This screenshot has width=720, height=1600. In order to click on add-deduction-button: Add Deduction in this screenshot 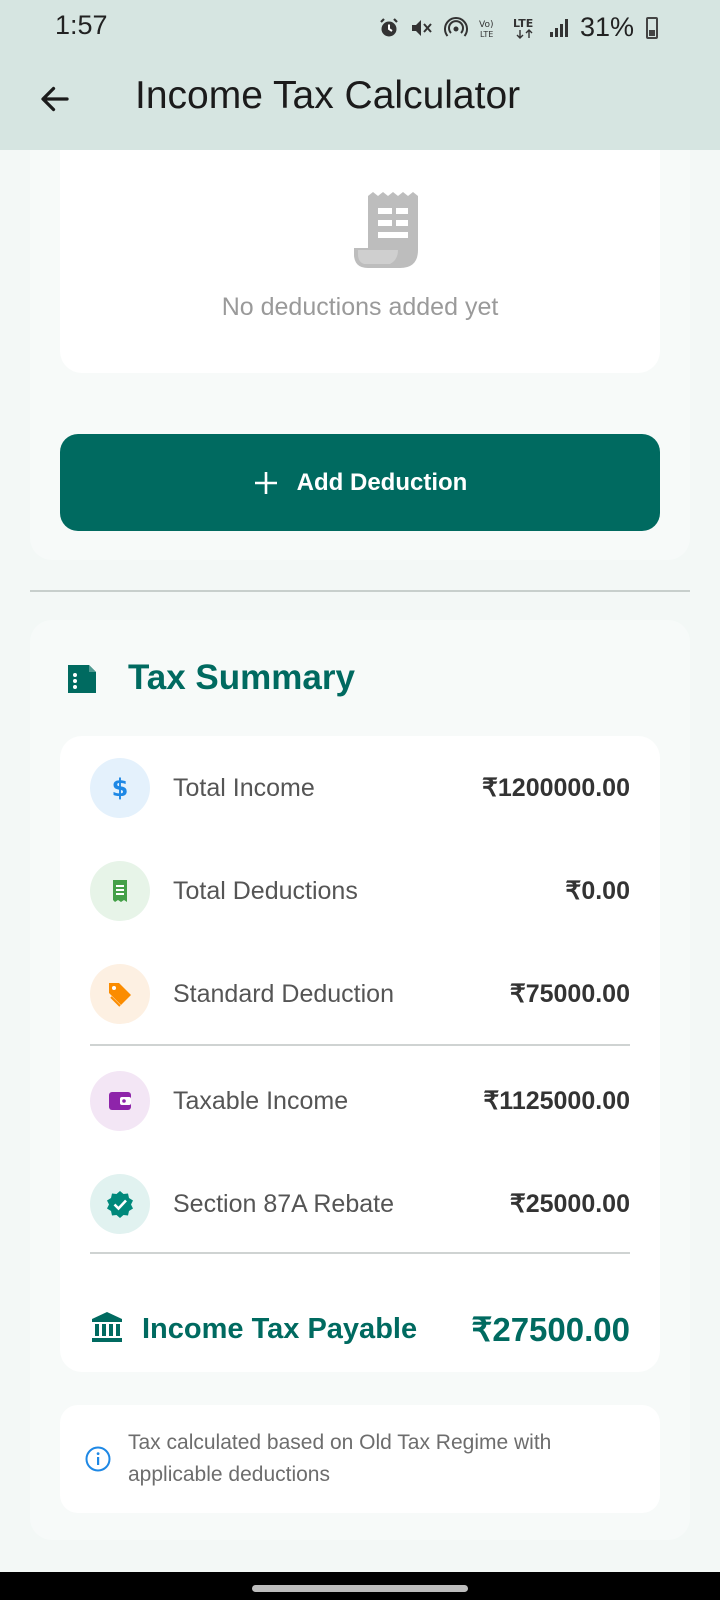, I will do `click(360, 482)`.